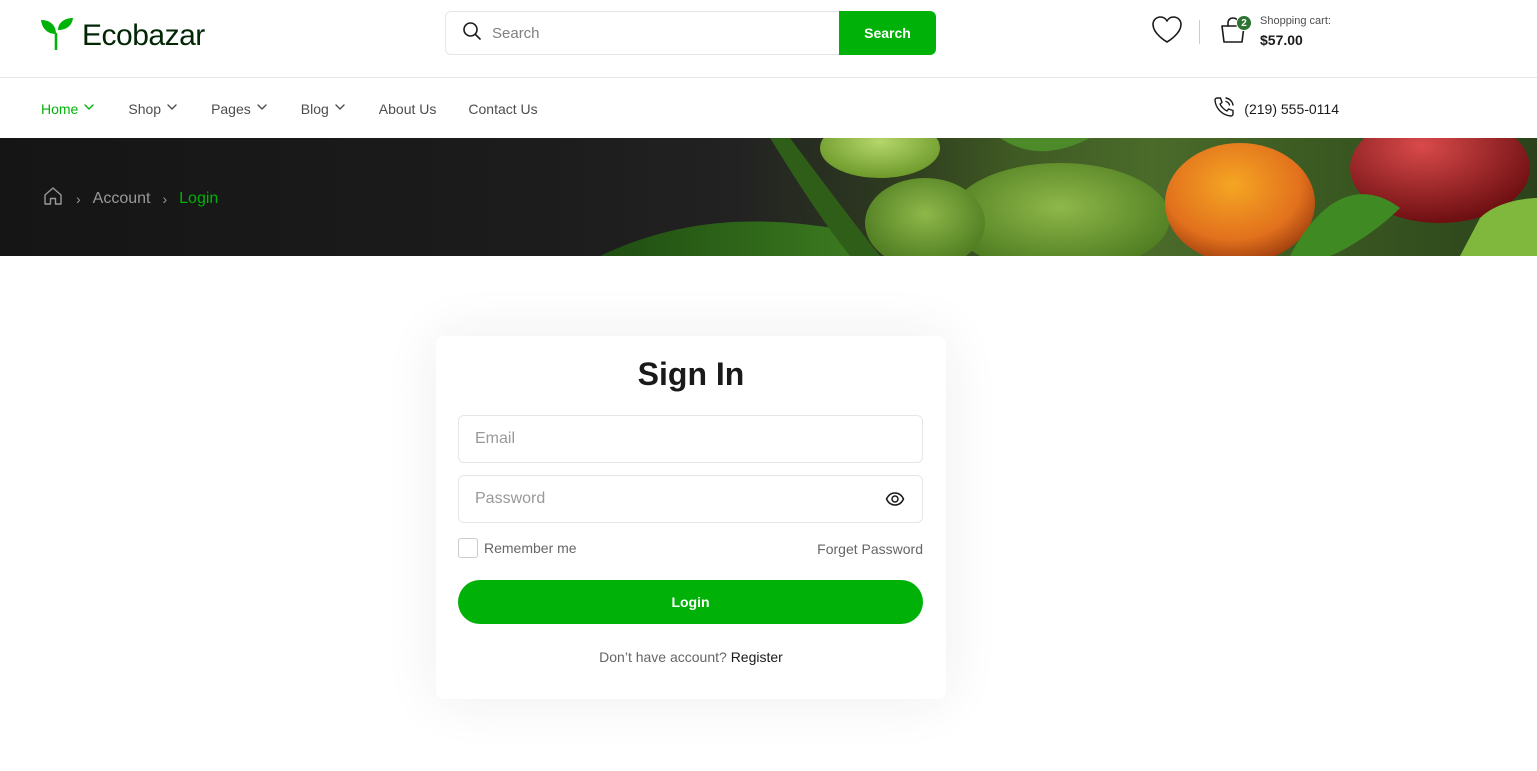 The height and width of the screenshot is (771, 1537). Describe the element at coordinates (870, 549) in the screenshot. I see `forget-password-link: Forget Password` at that location.